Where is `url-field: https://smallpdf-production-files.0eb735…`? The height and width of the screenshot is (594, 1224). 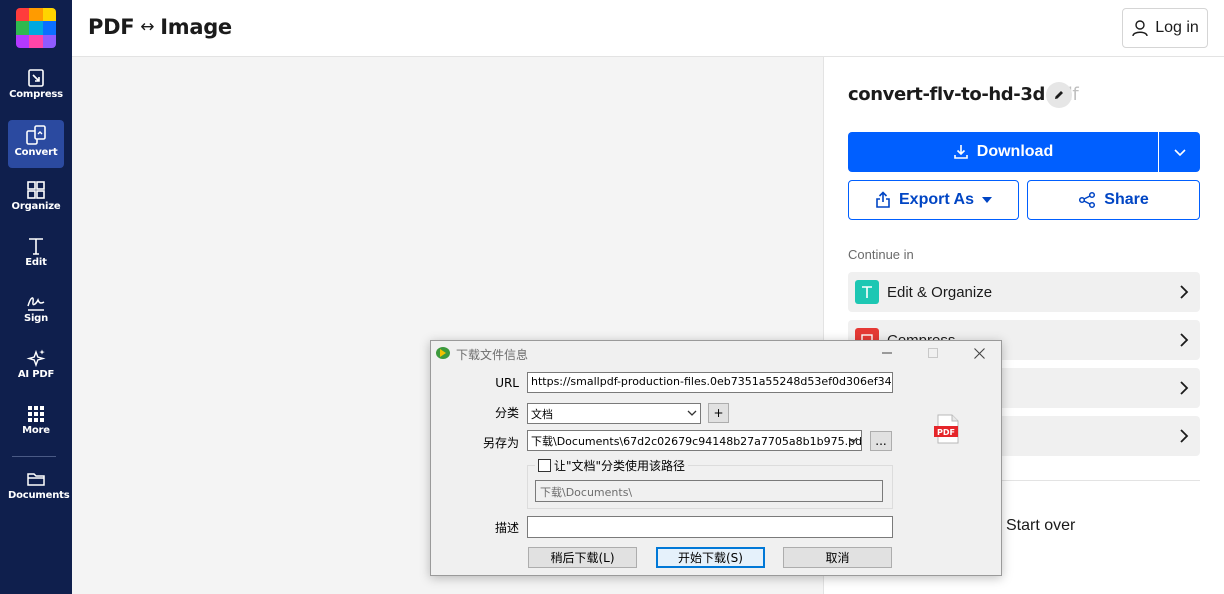 url-field: https://smallpdf-production-files.0eb735… is located at coordinates (710, 382).